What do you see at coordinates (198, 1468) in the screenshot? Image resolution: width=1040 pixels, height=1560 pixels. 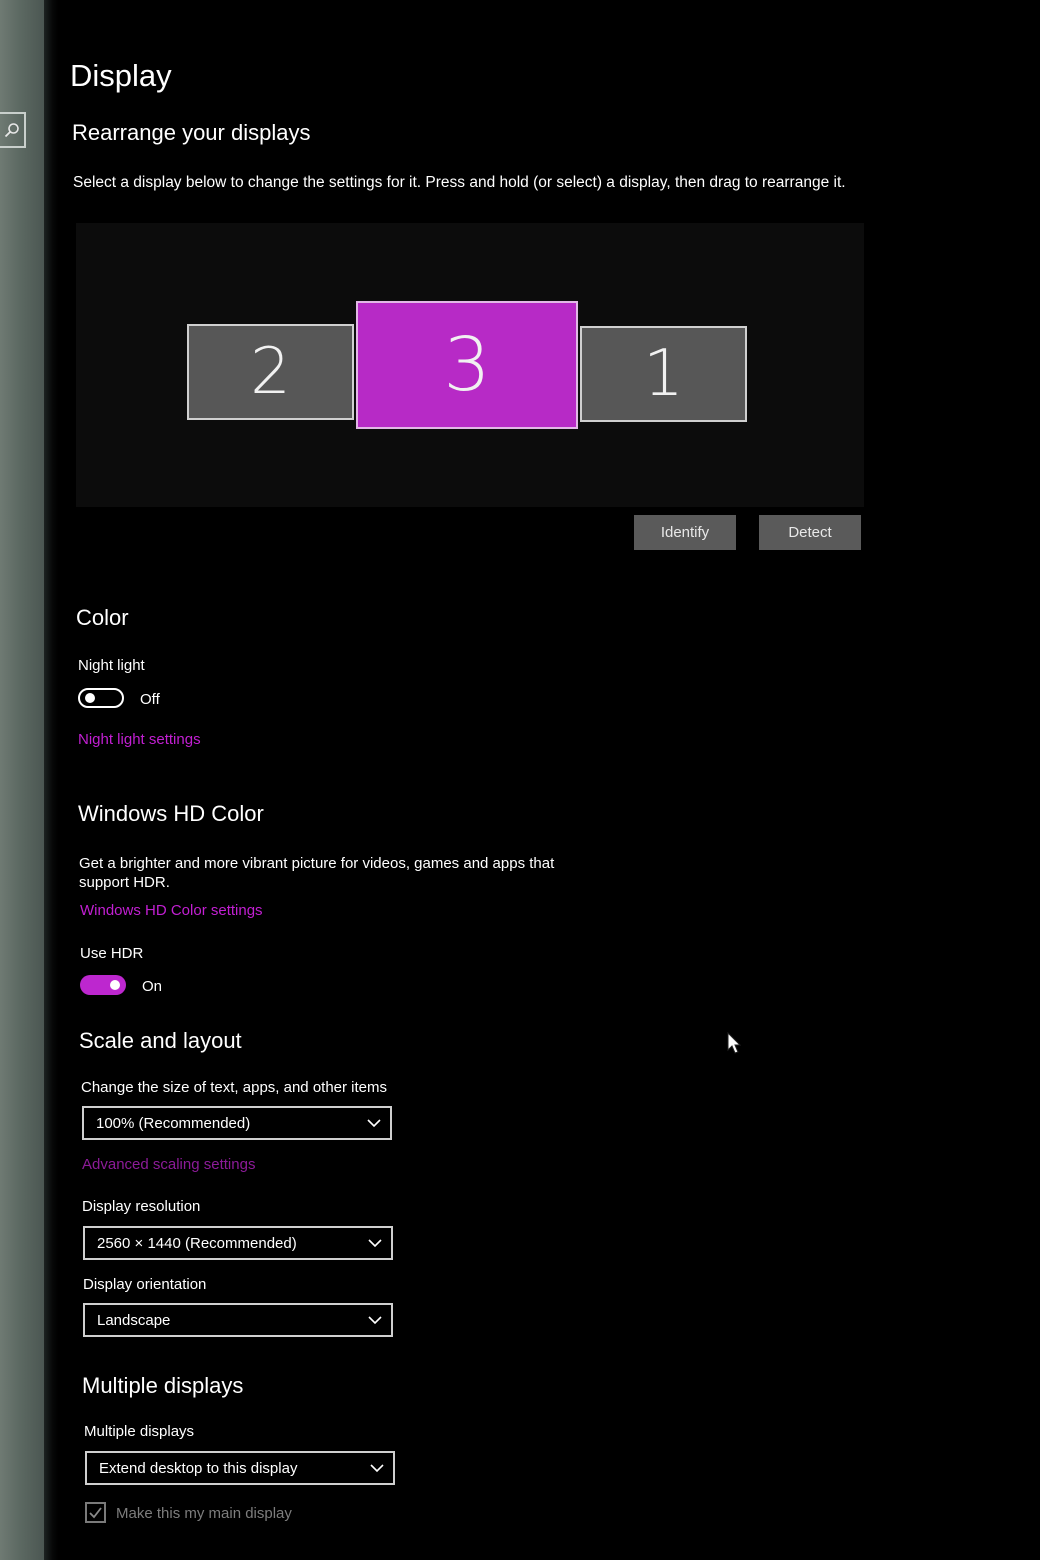 I see `multiple-displays-value: Extend desktop to this display` at bounding box center [198, 1468].